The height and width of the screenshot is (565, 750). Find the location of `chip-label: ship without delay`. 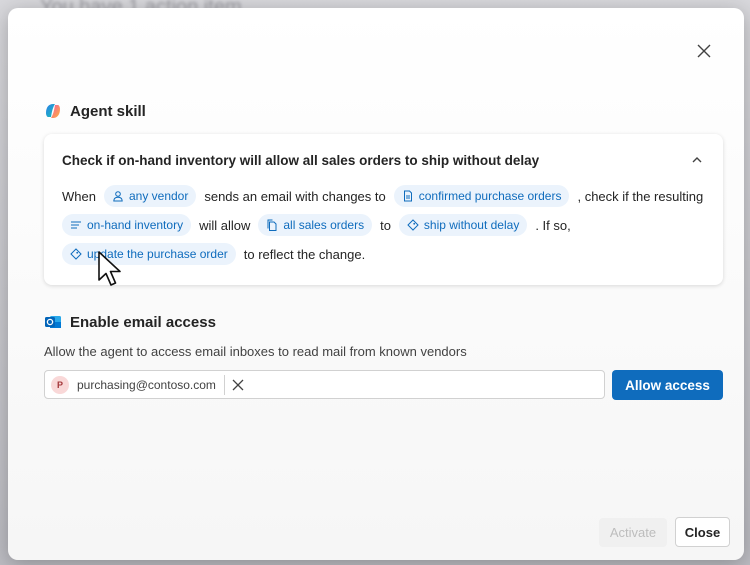

chip-label: ship without delay is located at coordinates (471, 225).